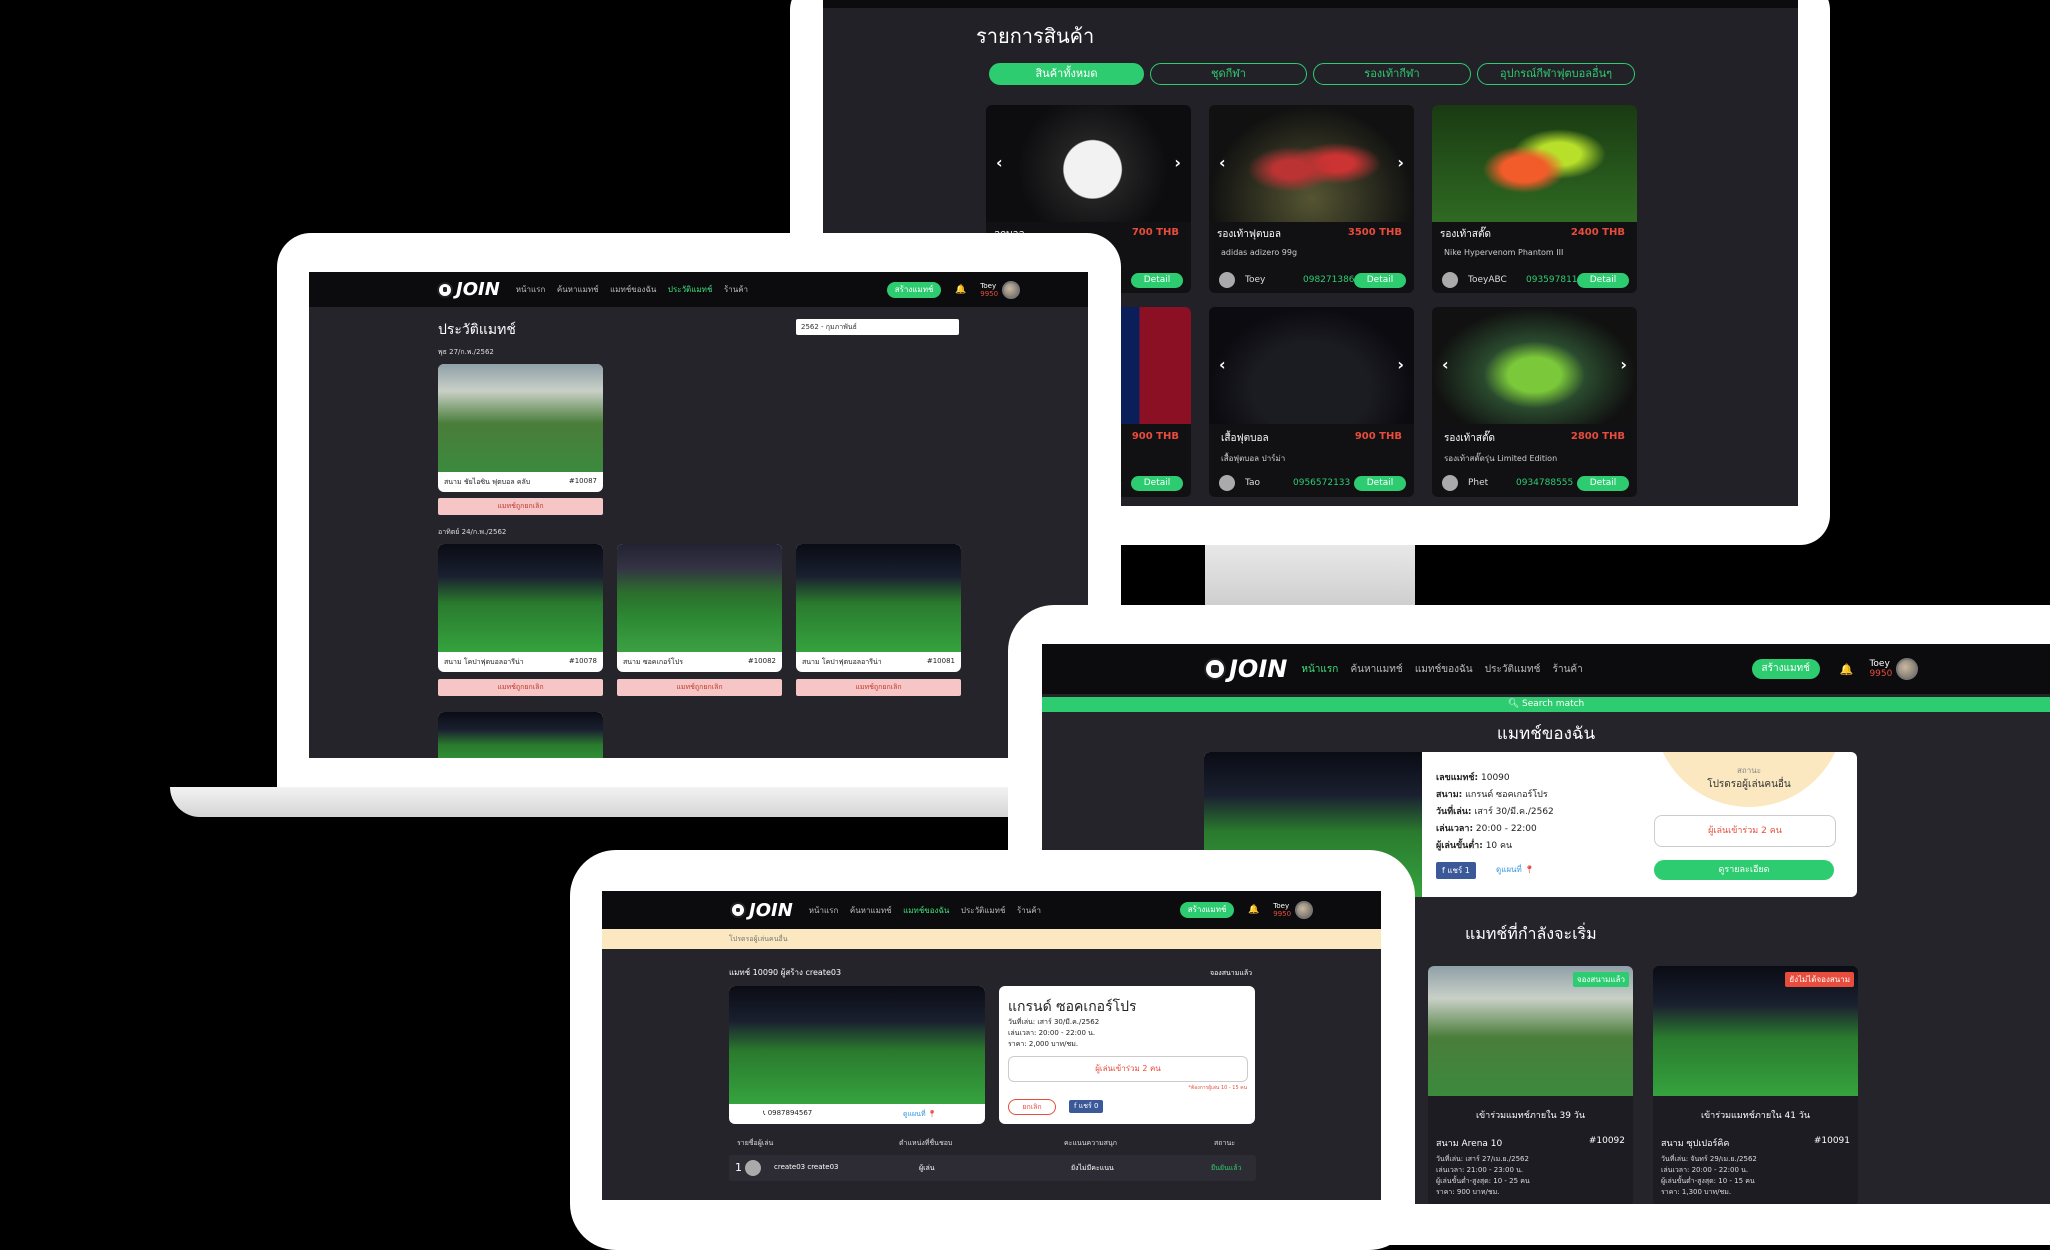 The image size is (2050, 1250). What do you see at coordinates (1392, 74) in the screenshot?
I see `tab-sport-shoes: รองเท้ากีฬา` at bounding box center [1392, 74].